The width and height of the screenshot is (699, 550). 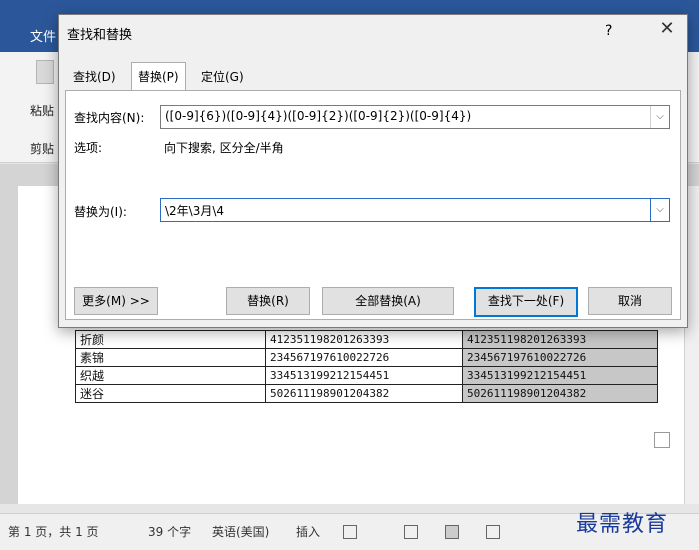 I want to click on find-next-button: 查找下一处(F), so click(x=526, y=302).